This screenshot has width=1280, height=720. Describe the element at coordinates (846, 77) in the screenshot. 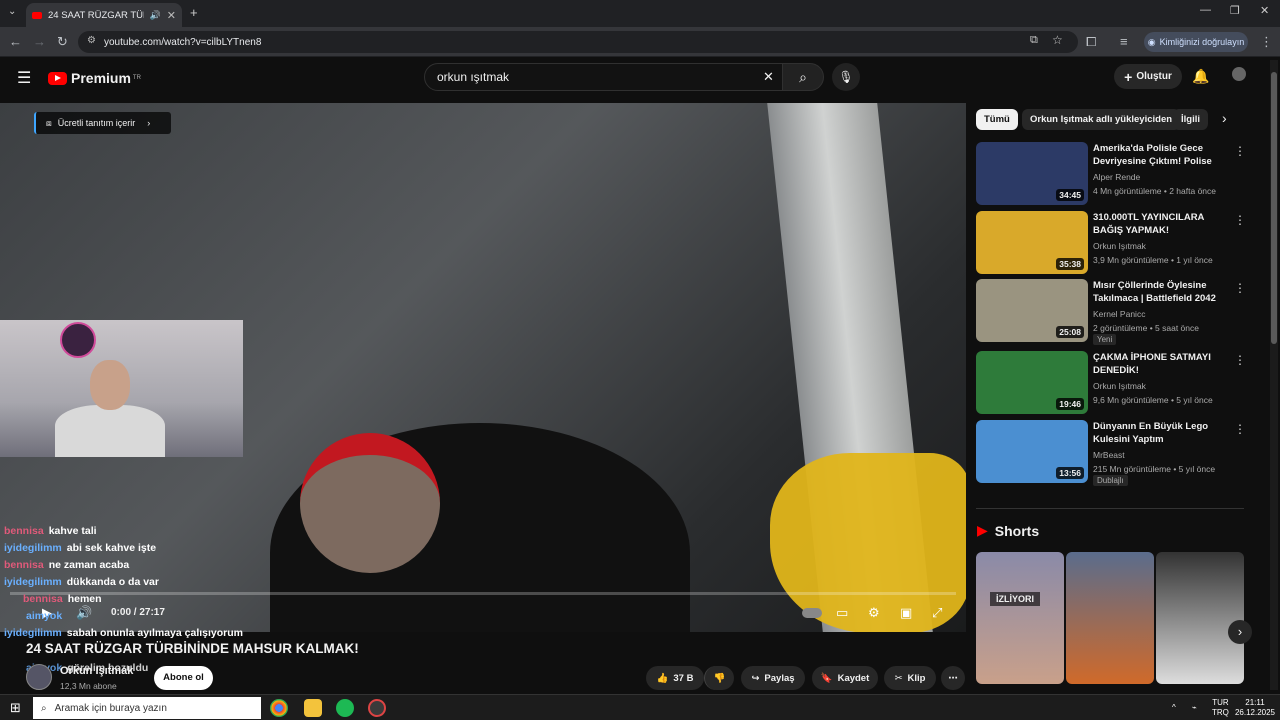

I see `voice-search-button: 🎙` at that location.